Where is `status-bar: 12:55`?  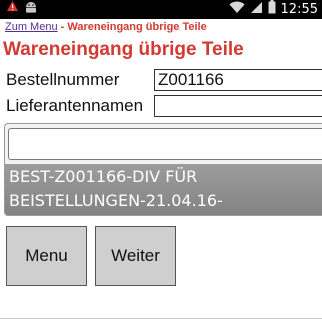
status-bar: 12:55 is located at coordinates (161, 9).